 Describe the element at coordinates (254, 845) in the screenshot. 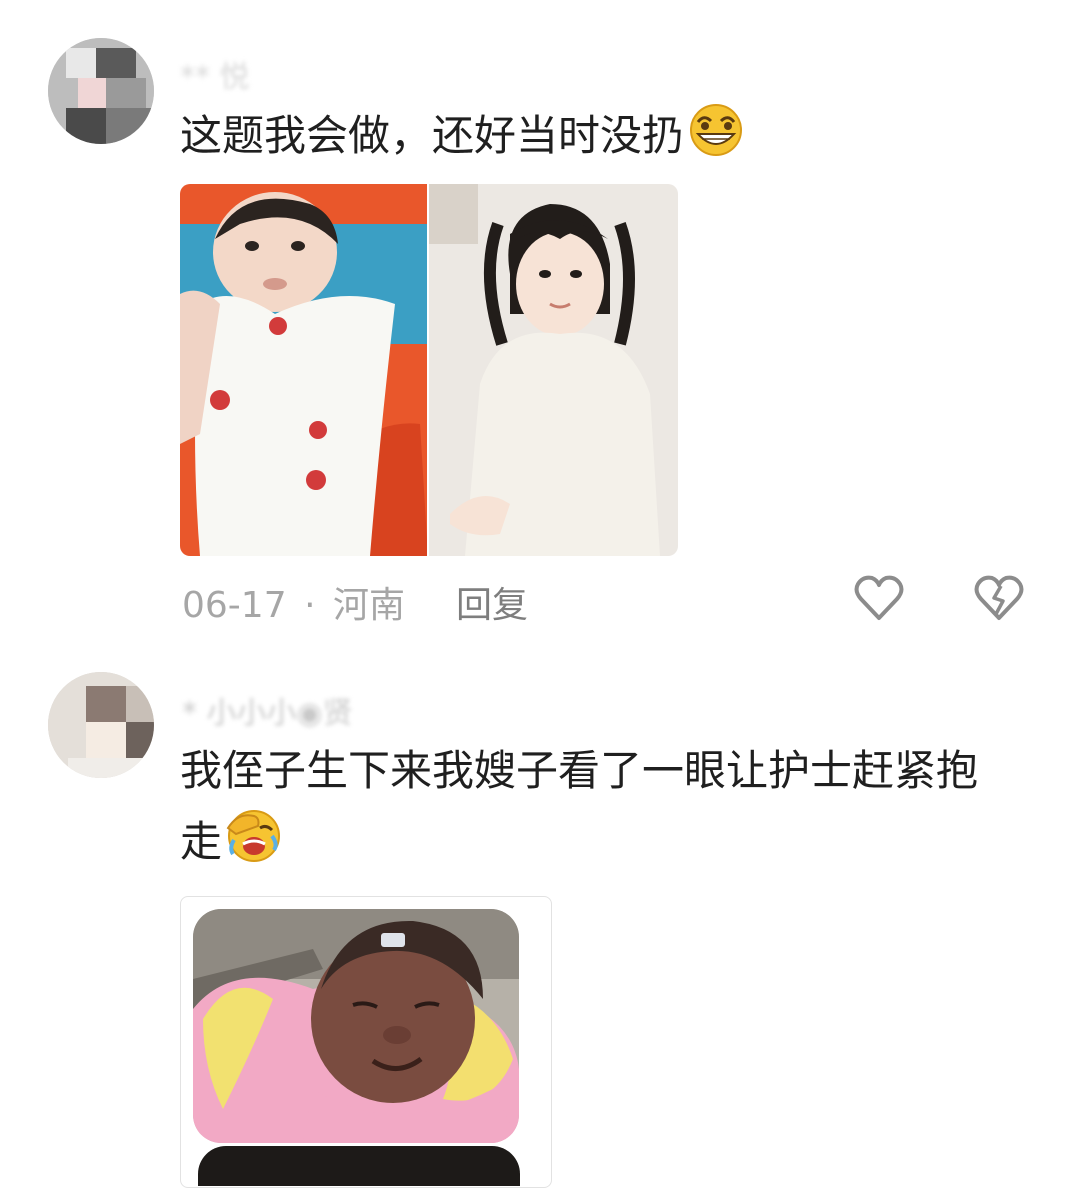

I see `facepalm-laughing-emoji-icon` at that location.